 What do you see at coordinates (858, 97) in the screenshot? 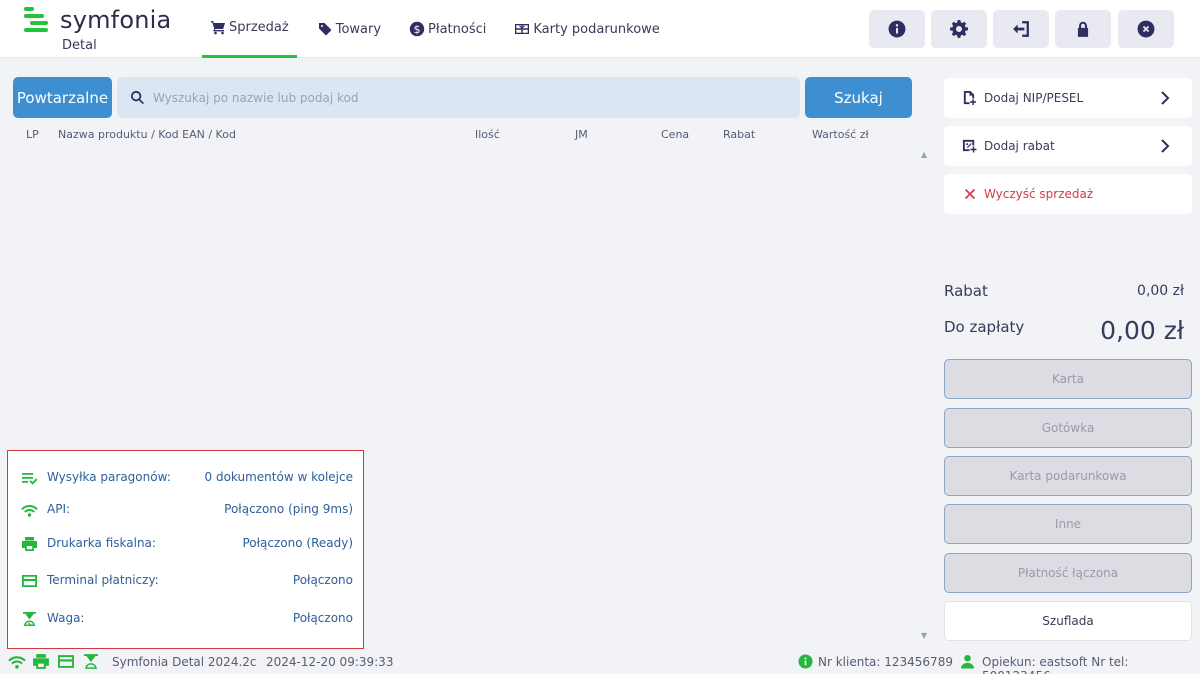
I see `search-button: Szukaj` at bounding box center [858, 97].